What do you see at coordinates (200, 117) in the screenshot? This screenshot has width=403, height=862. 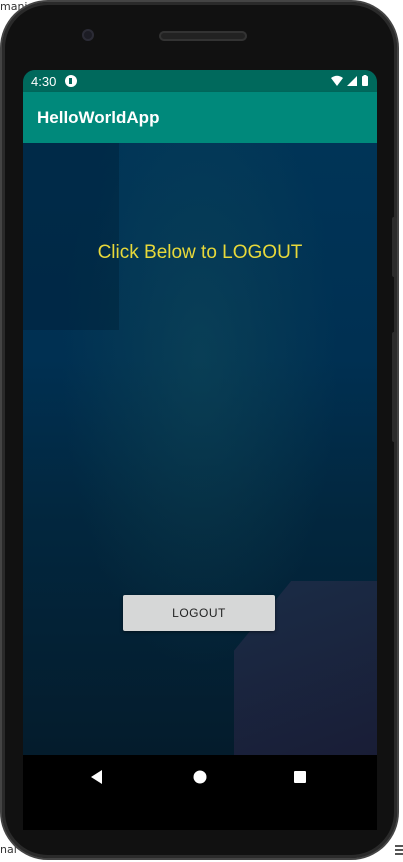 I see `app-bar: HelloWorldApp` at bounding box center [200, 117].